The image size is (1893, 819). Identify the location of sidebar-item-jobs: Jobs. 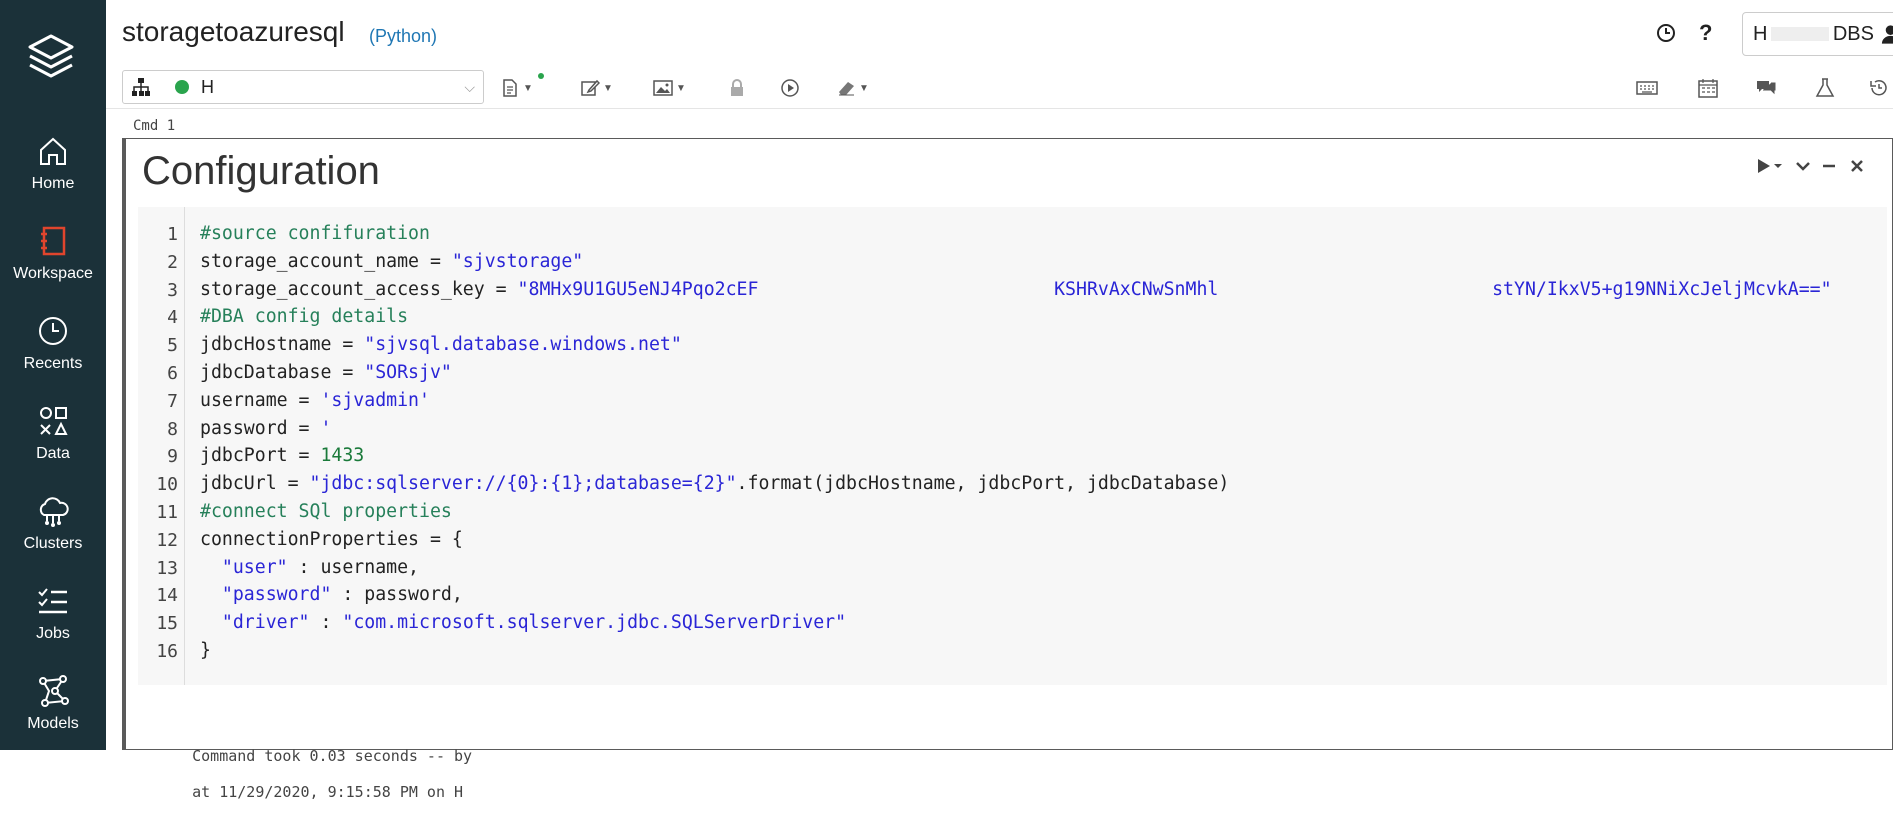
(53, 615).